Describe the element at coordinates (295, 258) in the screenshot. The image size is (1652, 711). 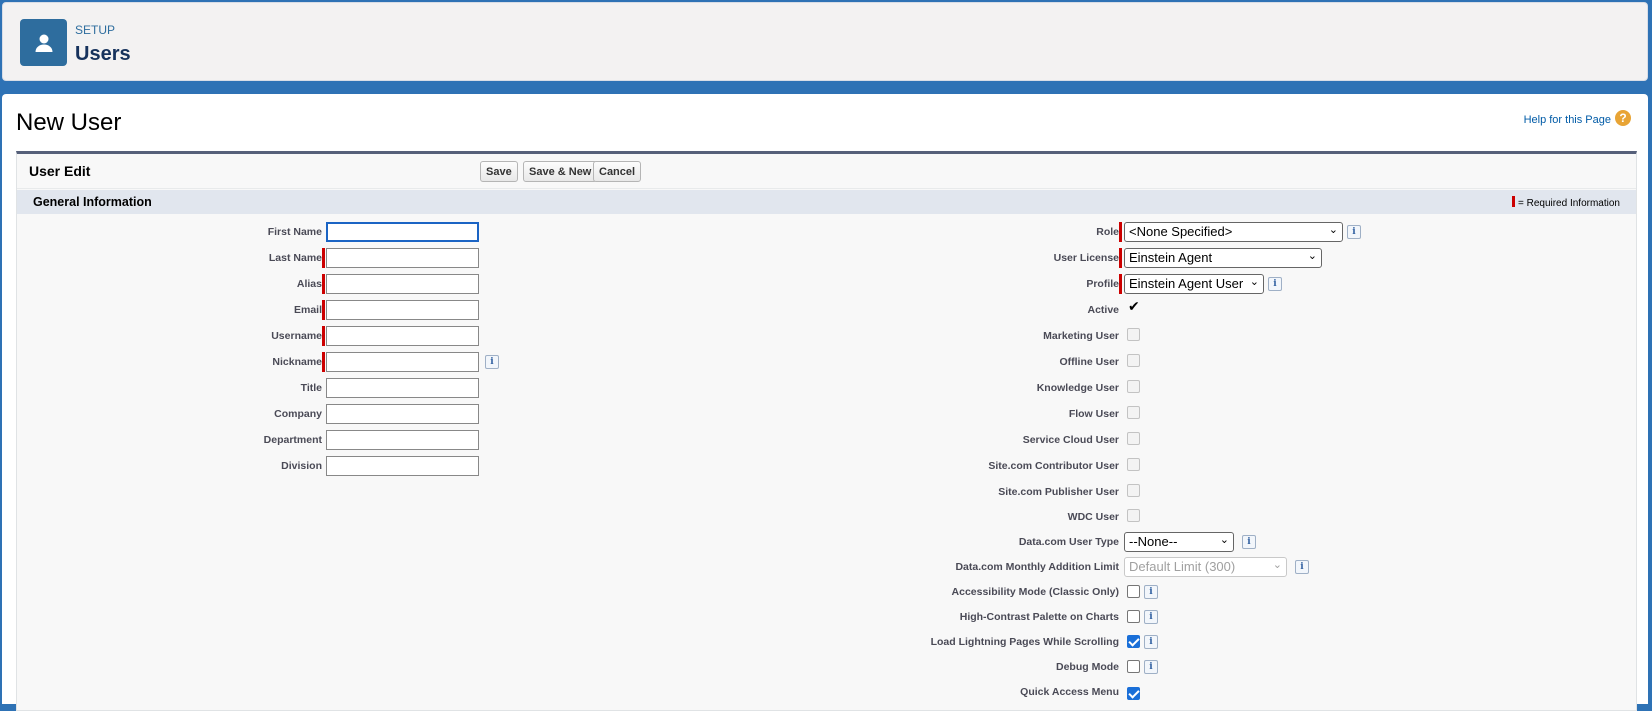
I see `last-name-label: Last Name` at that location.